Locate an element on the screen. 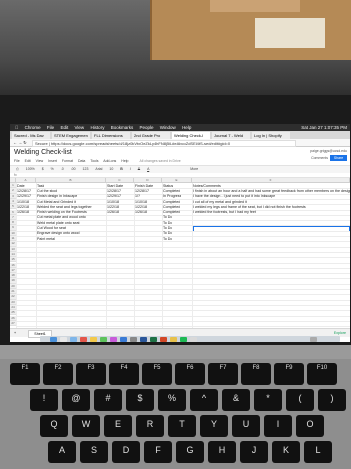 This screenshot has height=469, width=351. keyboard-key: F5 is located at coordinates (157, 374).